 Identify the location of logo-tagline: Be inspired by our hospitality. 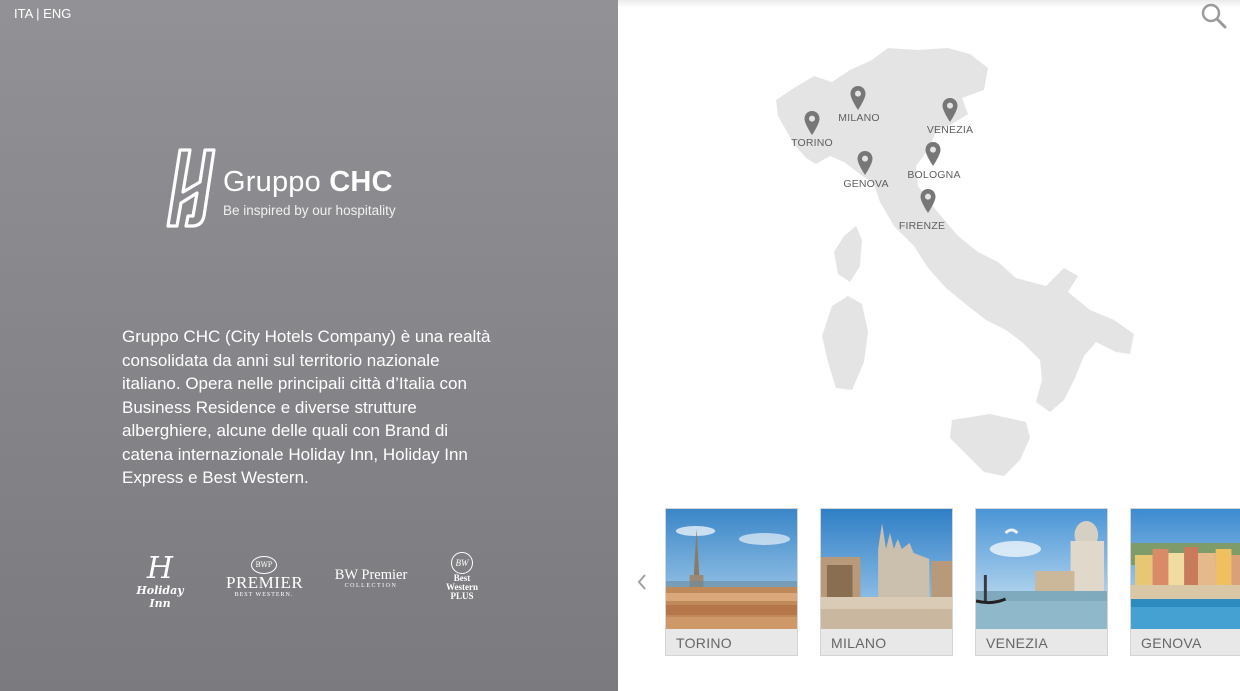
(309, 210).